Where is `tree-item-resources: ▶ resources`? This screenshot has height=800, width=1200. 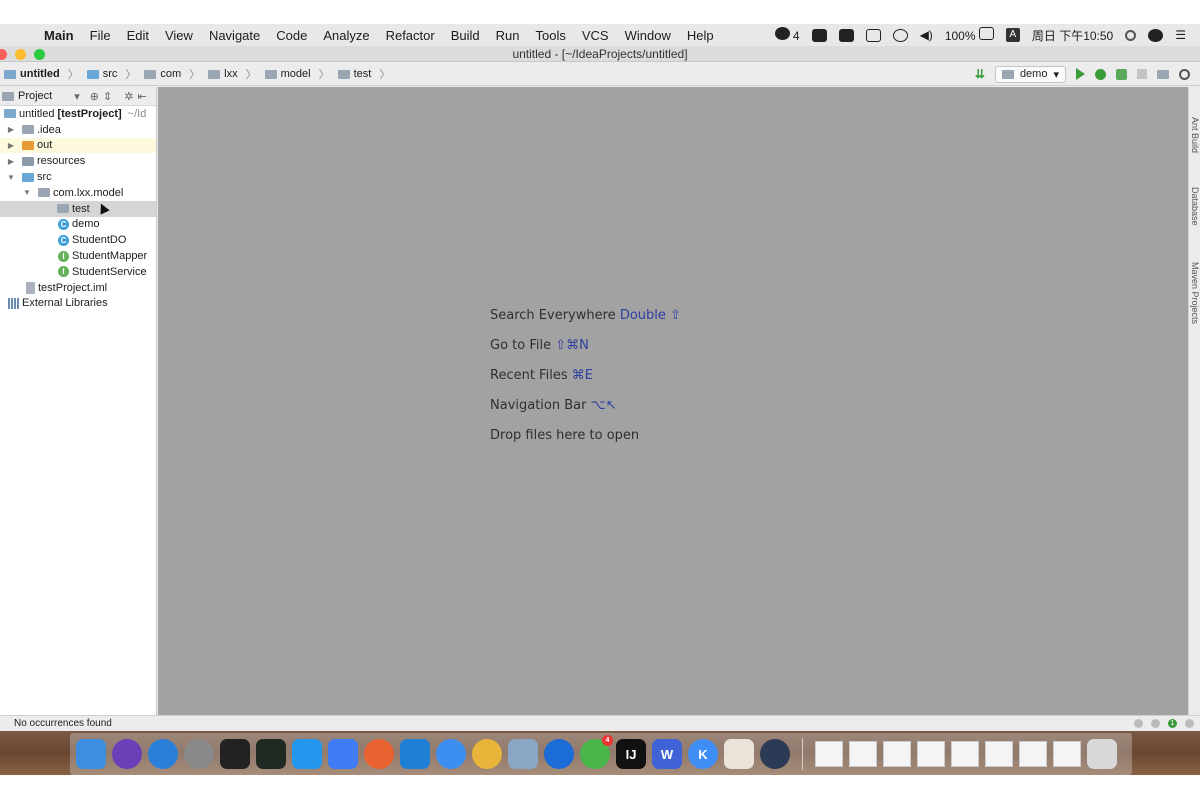 tree-item-resources: ▶ resources is located at coordinates (78, 161).